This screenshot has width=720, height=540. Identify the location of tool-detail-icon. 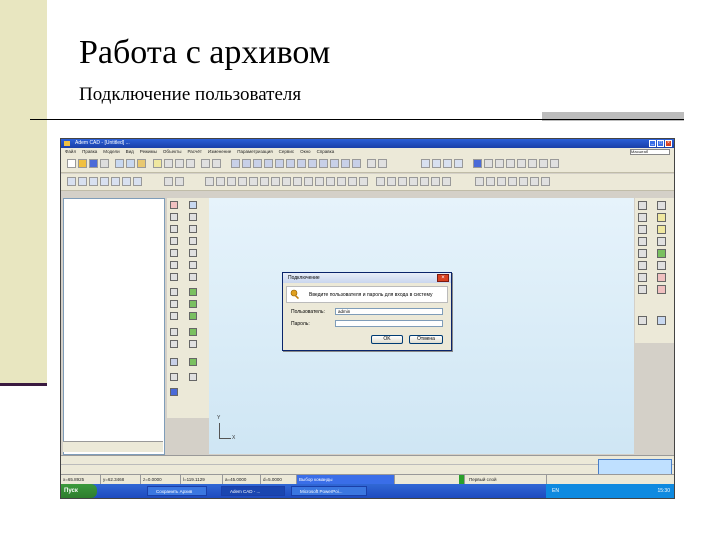
(174, 377).